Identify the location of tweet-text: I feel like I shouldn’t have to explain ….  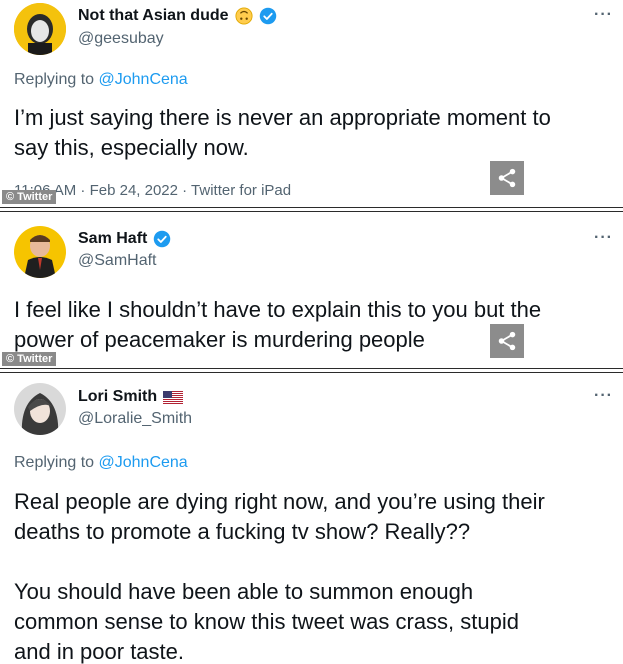
(277, 325).